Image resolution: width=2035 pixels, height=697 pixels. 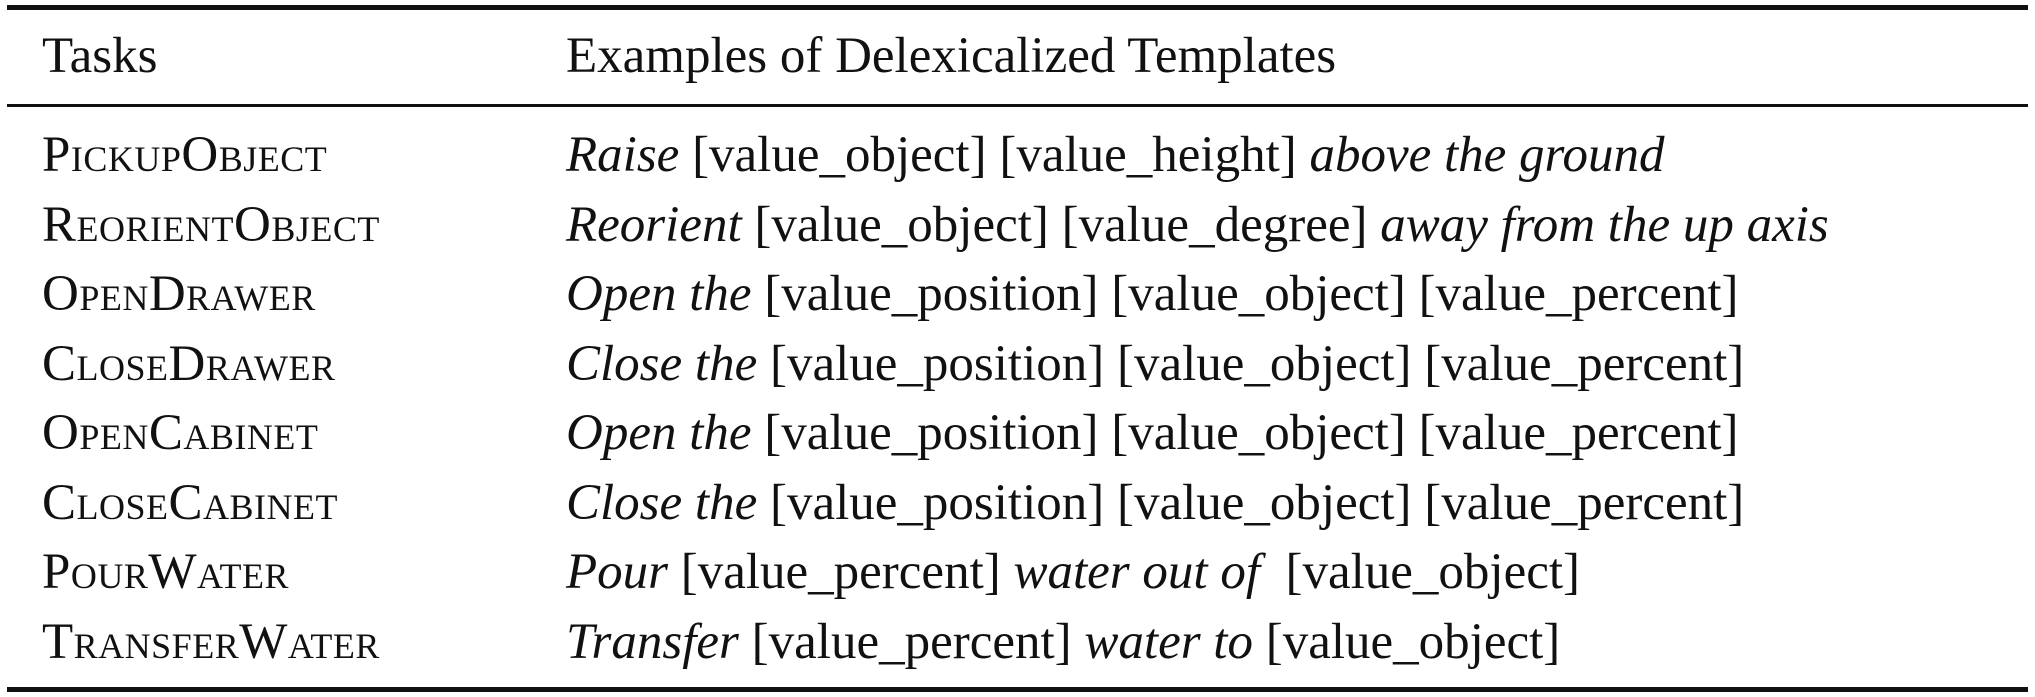 I want to click on template-slots: [value_object] [value_height], so click(x=994, y=155).